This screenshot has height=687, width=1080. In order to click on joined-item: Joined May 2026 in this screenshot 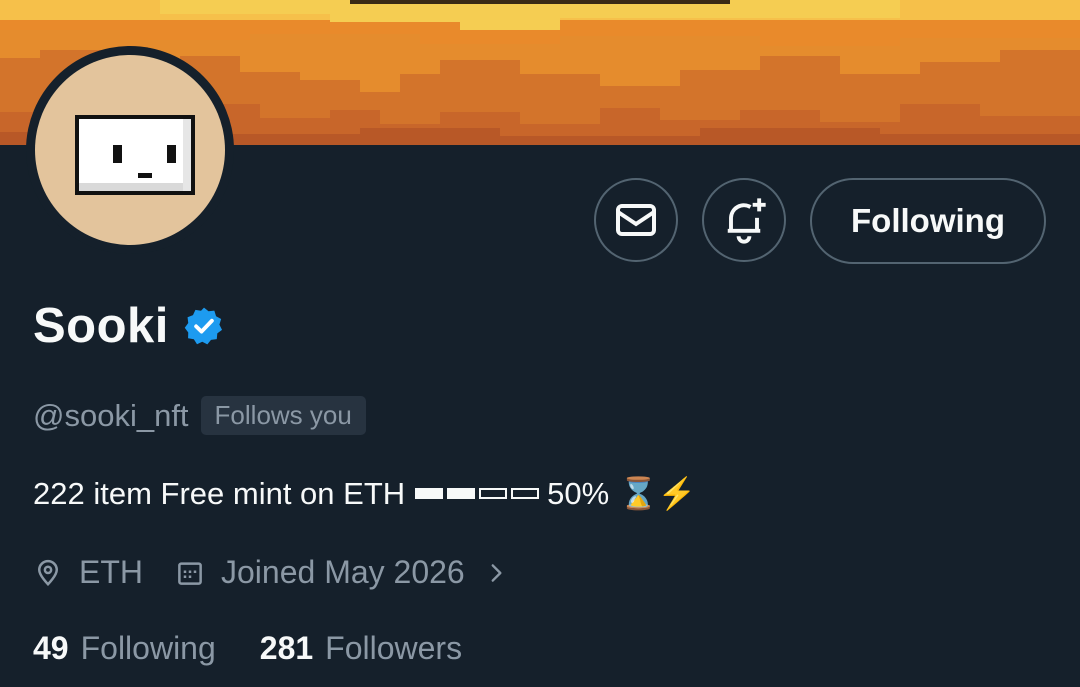, I will do `click(342, 572)`.